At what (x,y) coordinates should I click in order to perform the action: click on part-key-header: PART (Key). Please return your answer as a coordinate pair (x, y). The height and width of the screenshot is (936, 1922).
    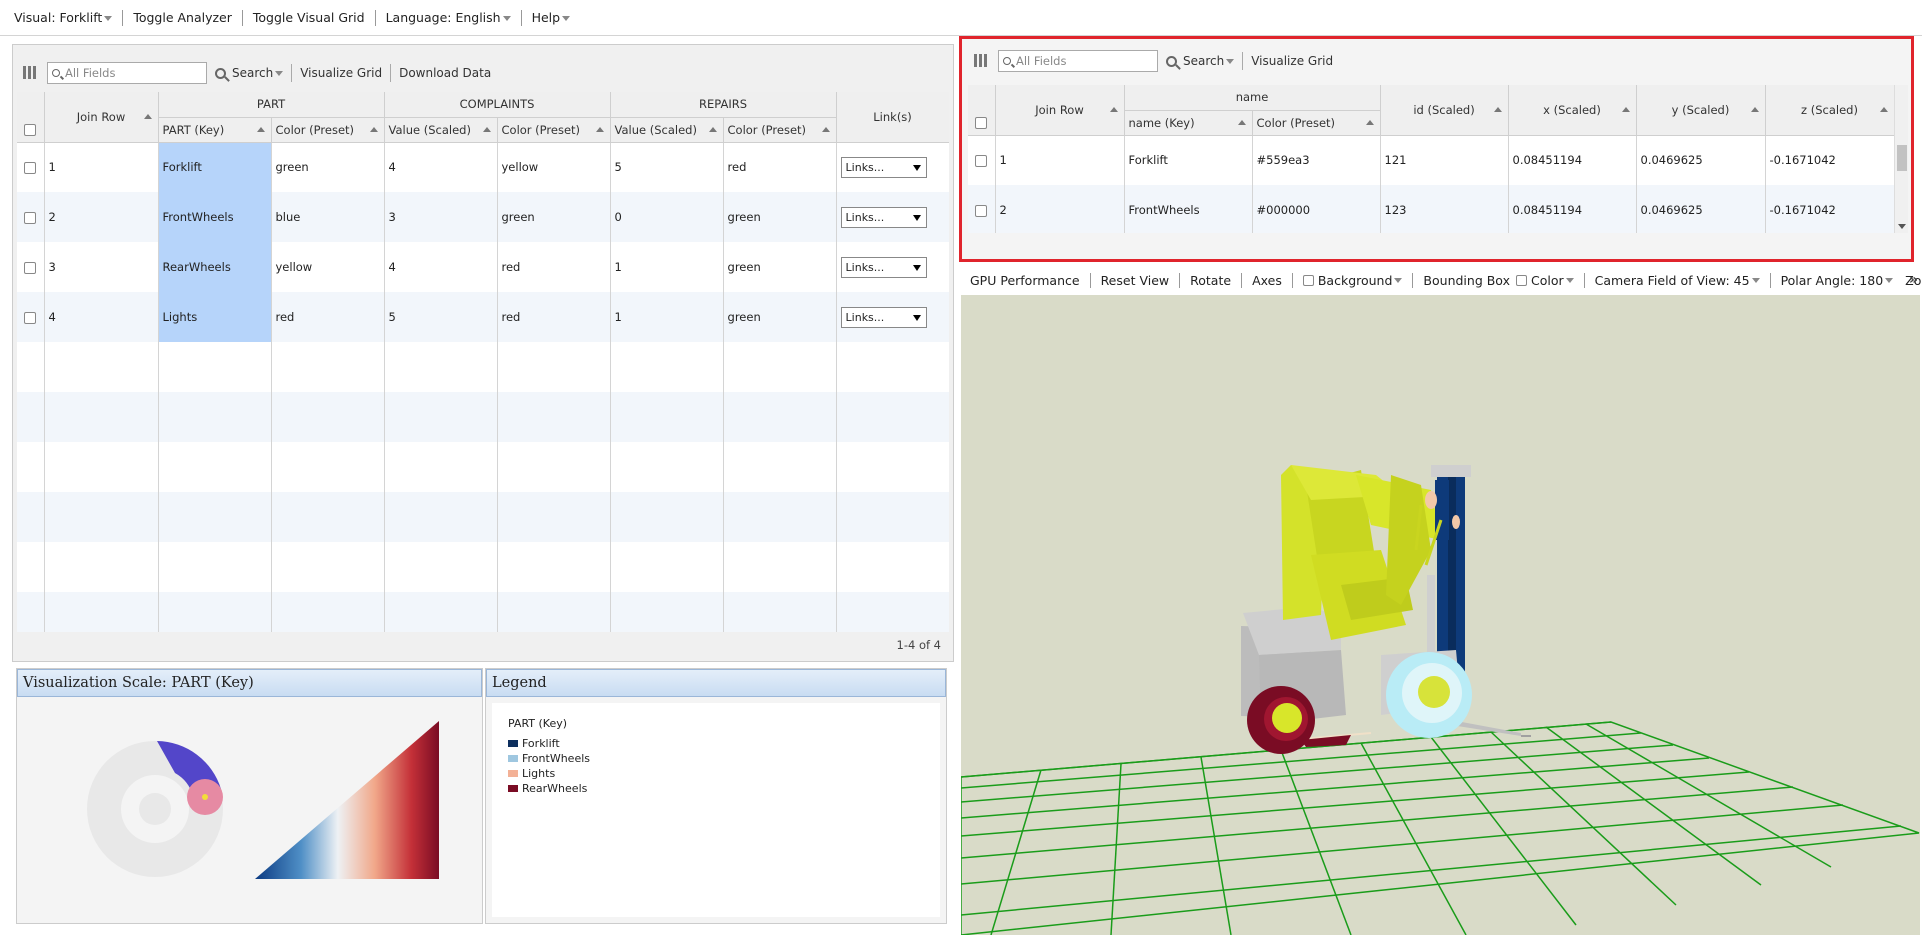
    Looking at the image, I should click on (215, 130).